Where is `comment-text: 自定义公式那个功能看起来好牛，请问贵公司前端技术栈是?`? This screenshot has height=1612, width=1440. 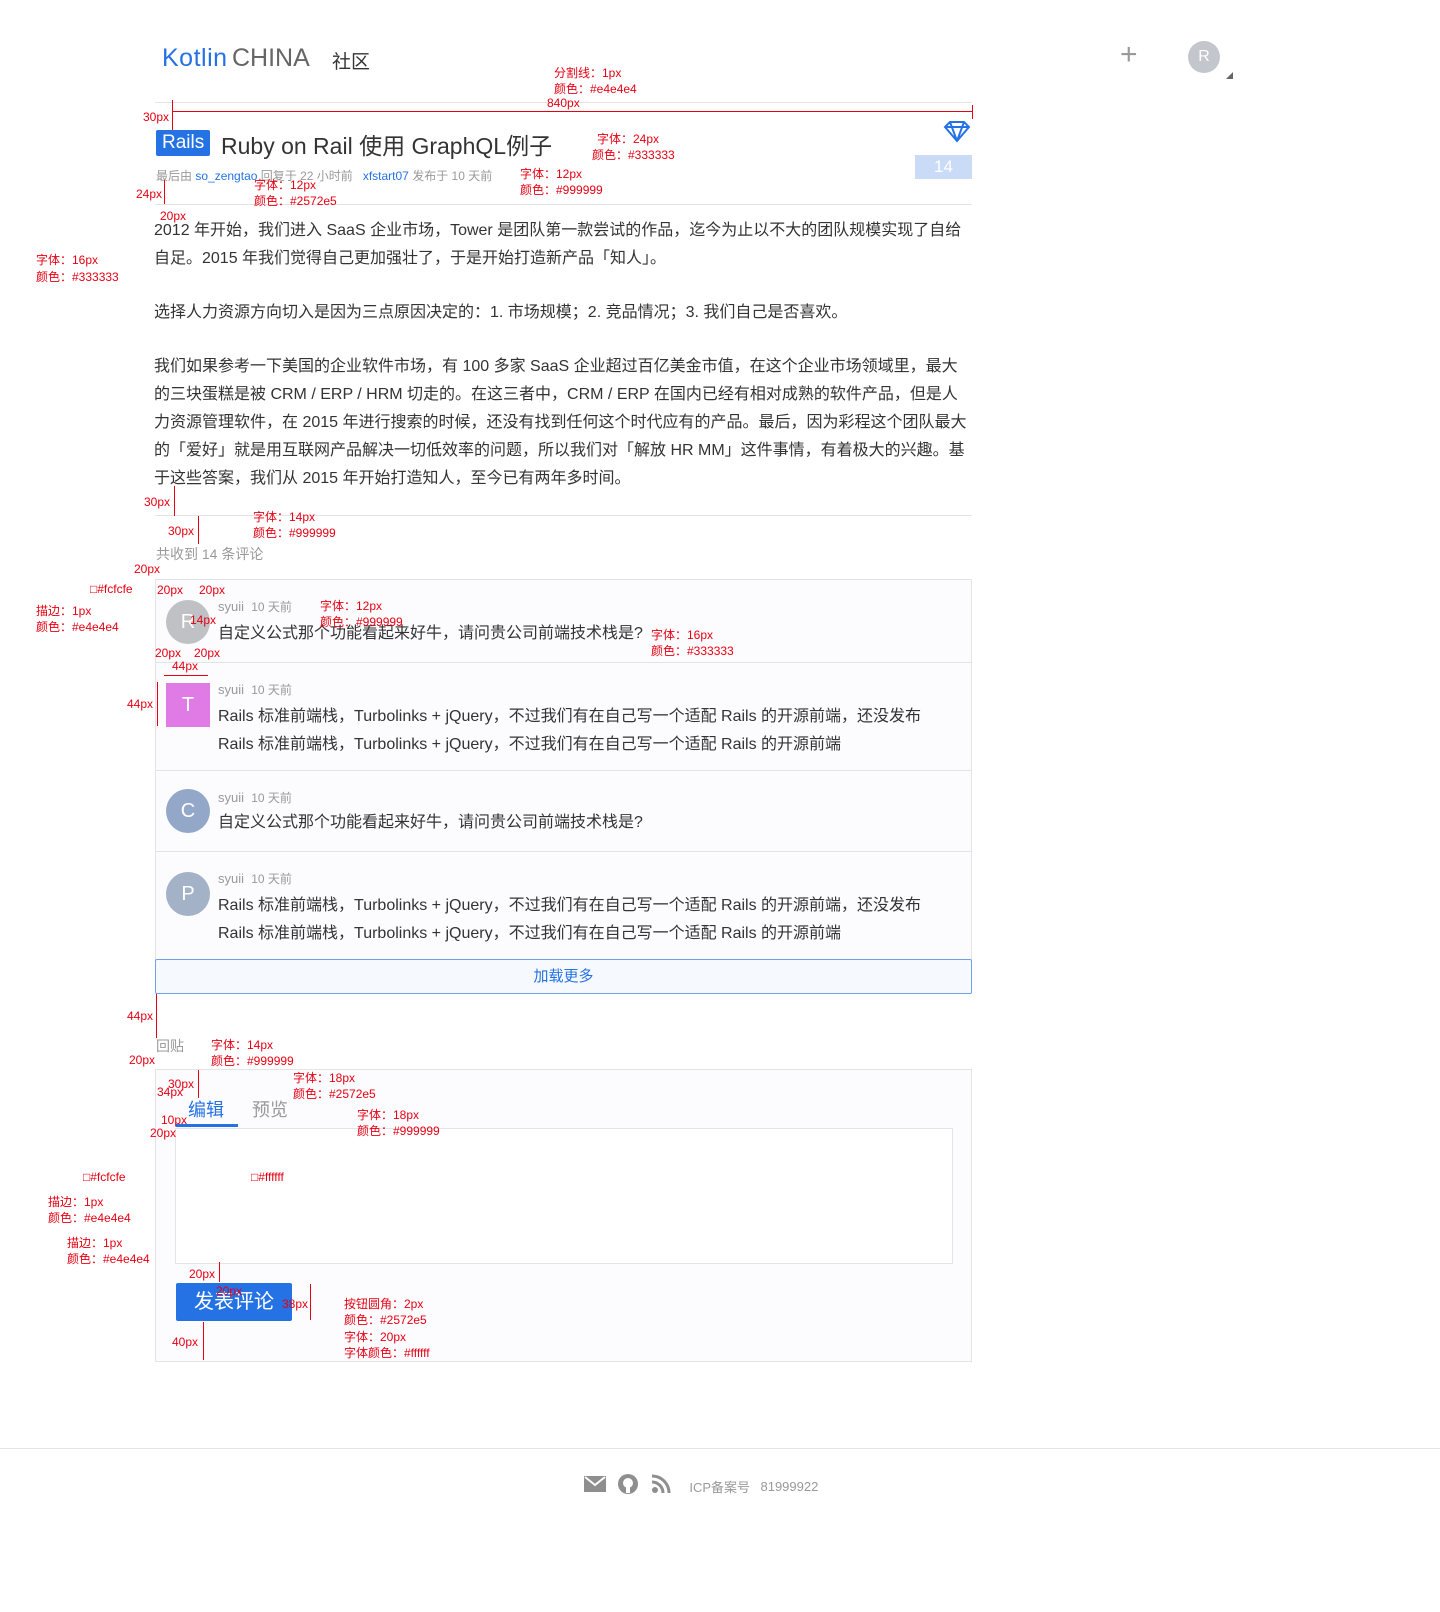
comment-text: 自定义公式那个功能看起来好牛，请问贵公司前端技术栈是? is located at coordinates (430, 822).